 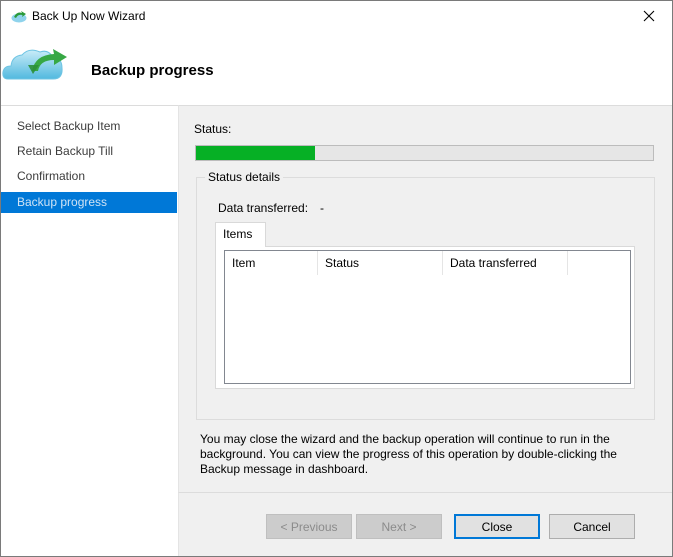 I want to click on window-title: Back Up Now Wizard, so click(x=89, y=16).